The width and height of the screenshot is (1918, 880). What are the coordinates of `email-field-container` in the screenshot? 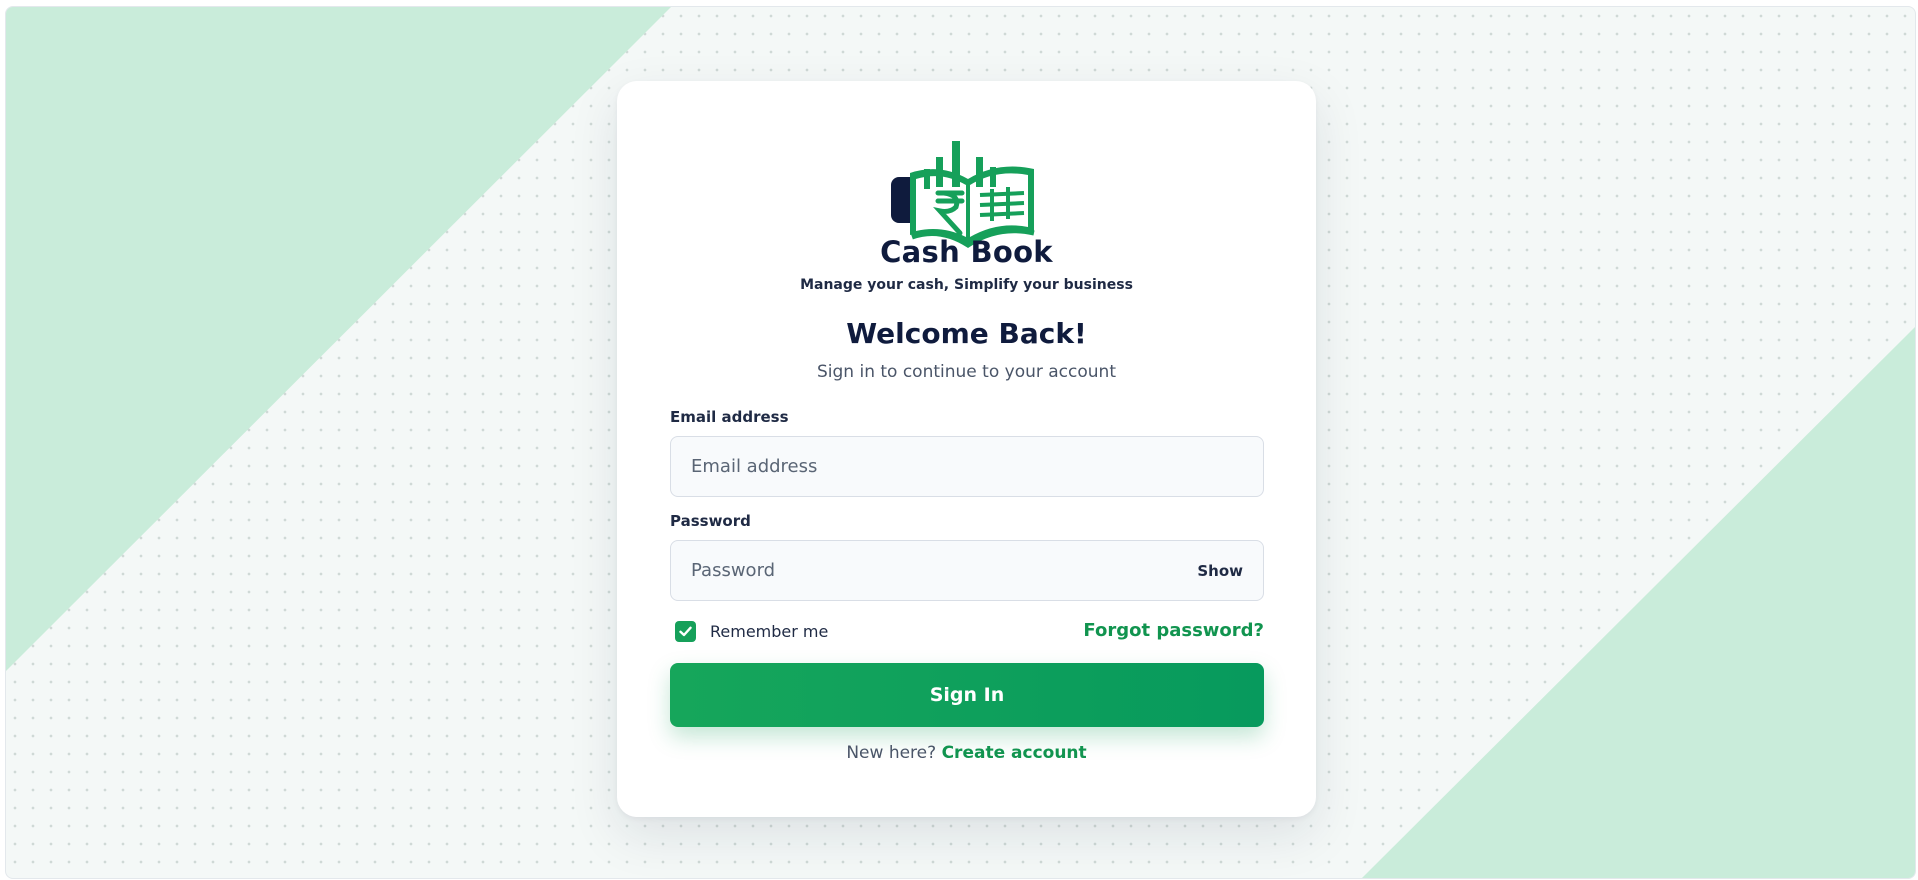 It's located at (967, 466).